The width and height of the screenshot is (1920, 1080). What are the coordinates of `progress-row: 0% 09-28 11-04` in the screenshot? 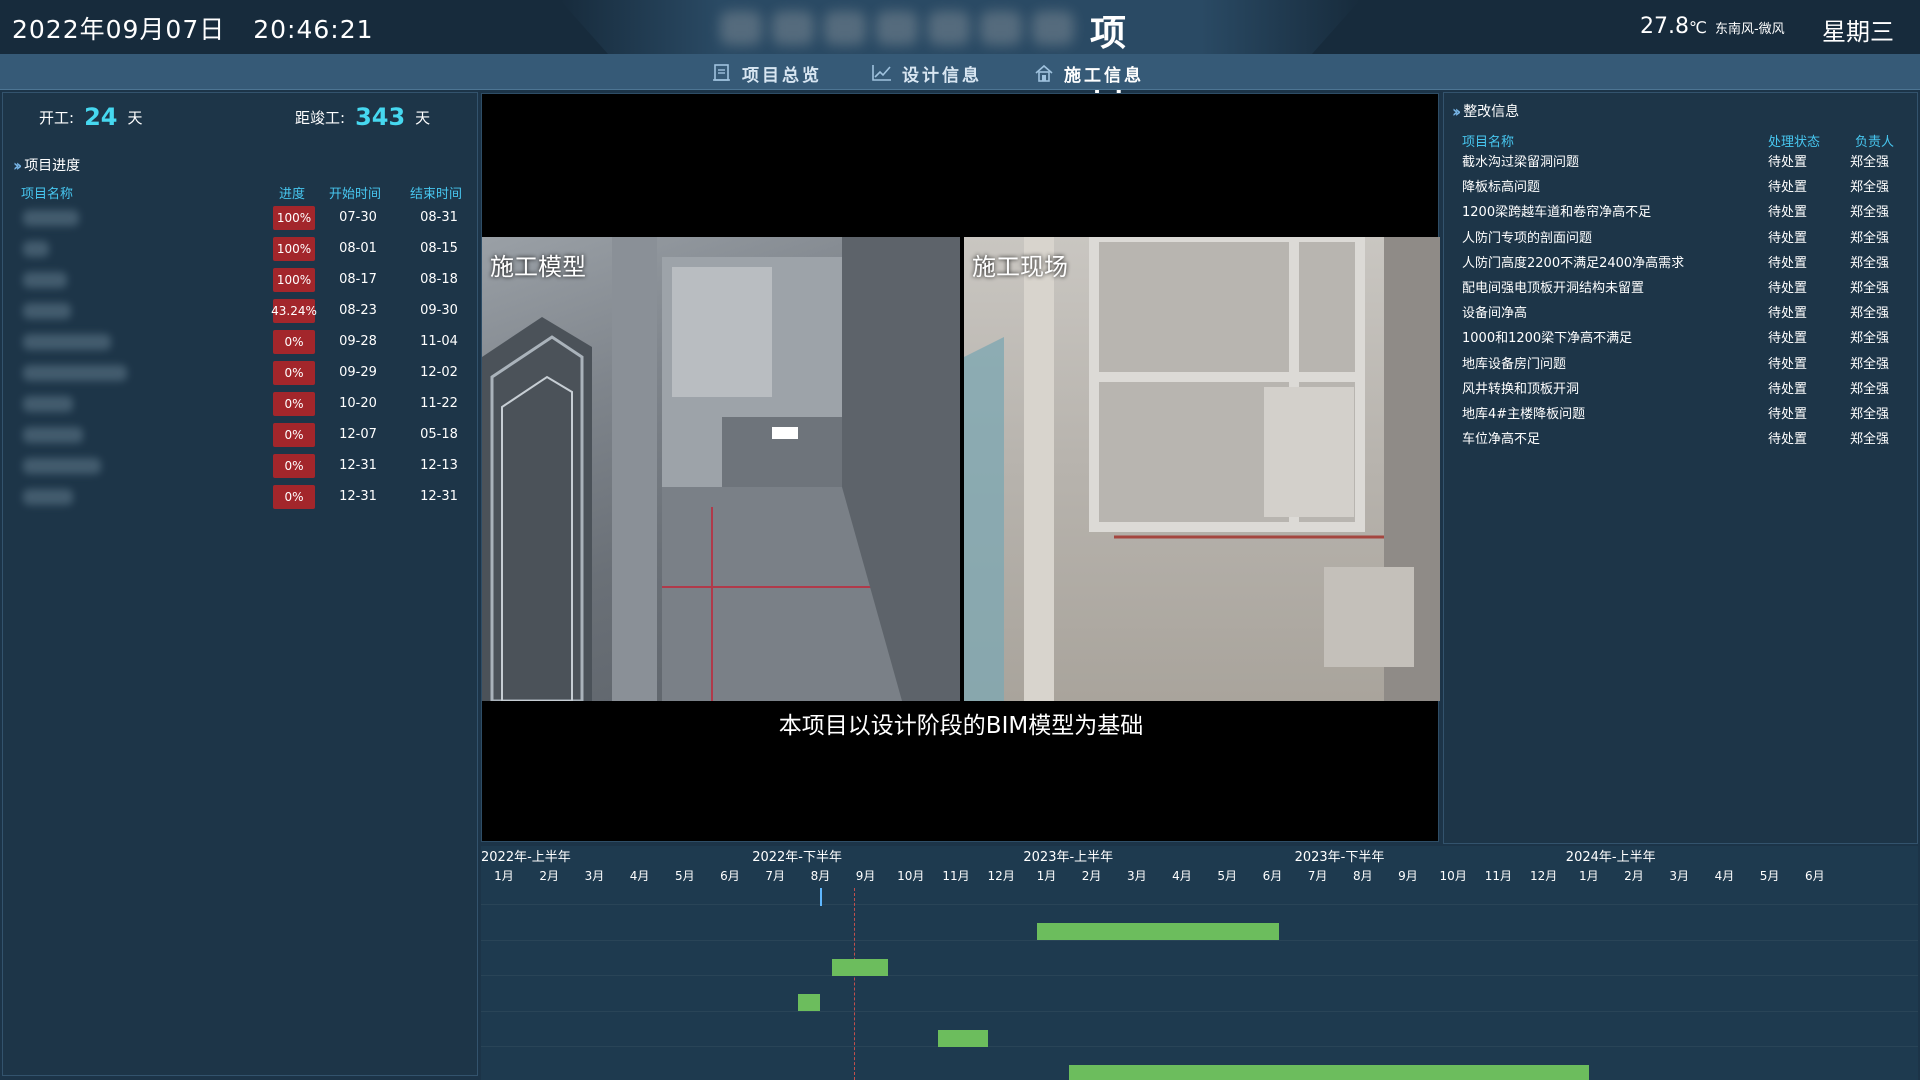 It's located at (247, 343).